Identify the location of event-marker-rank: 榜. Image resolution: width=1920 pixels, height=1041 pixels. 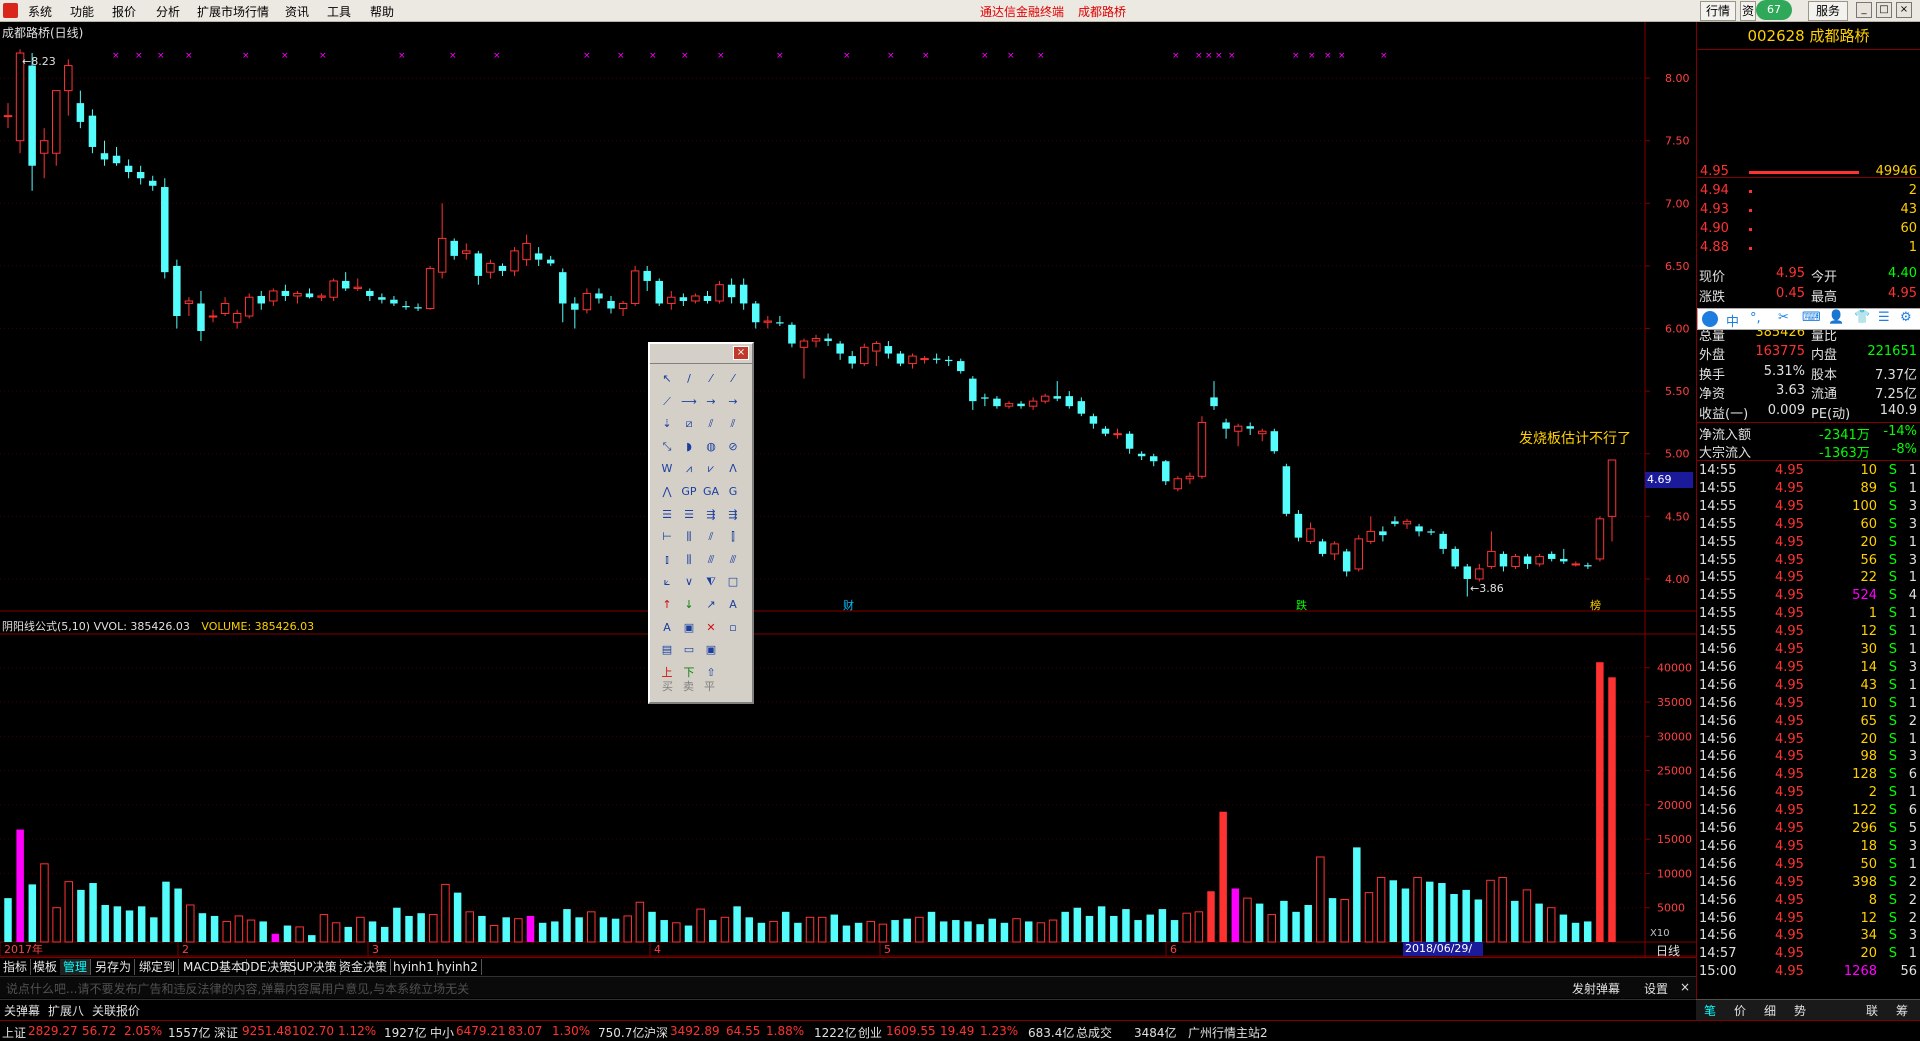
(1595, 605).